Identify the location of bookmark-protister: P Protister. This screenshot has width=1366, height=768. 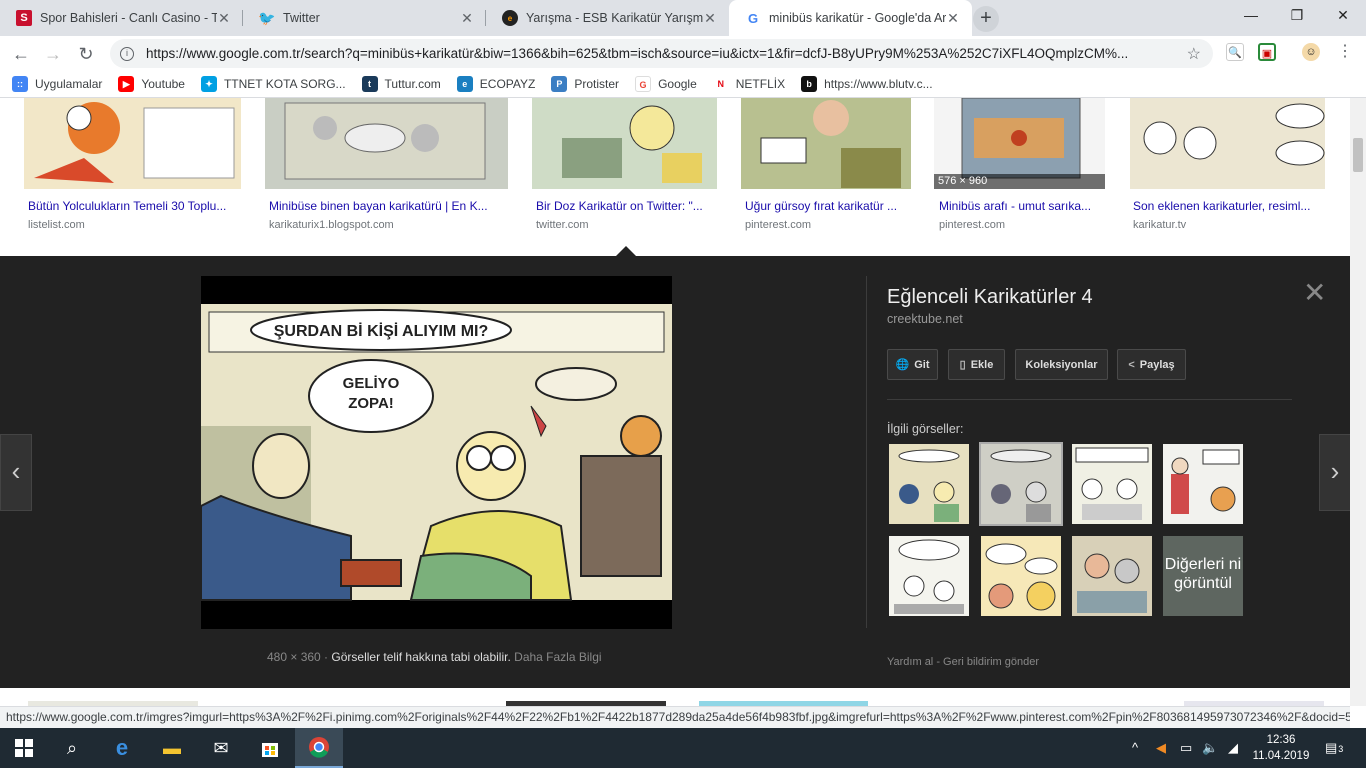
(585, 83).